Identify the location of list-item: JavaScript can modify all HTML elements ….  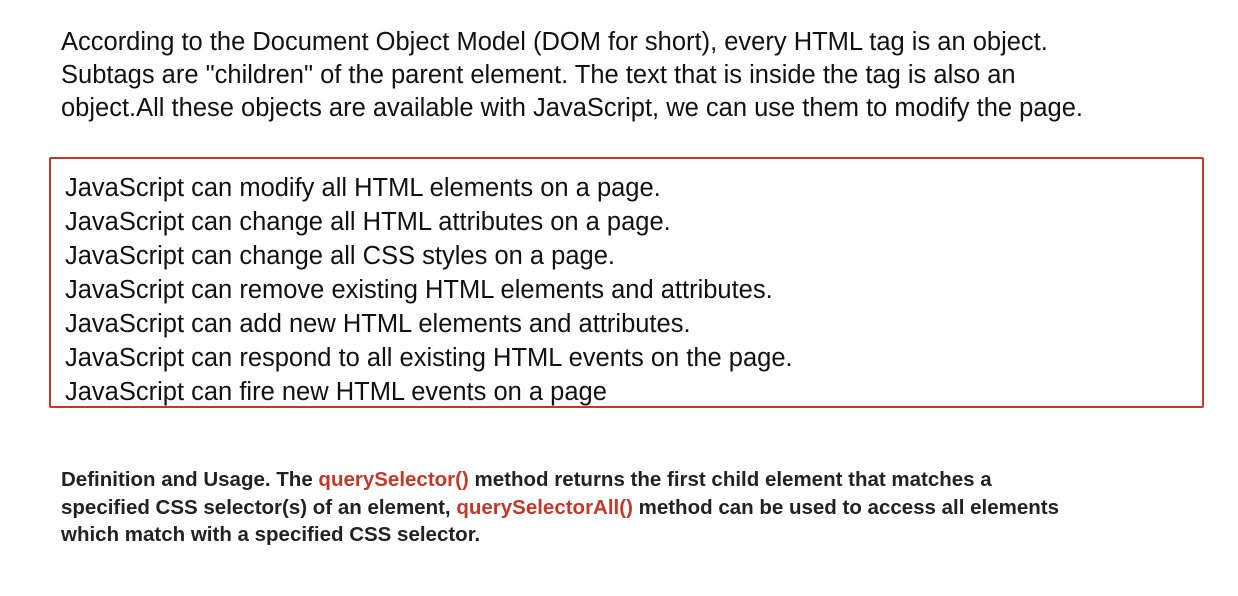
(363, 188).